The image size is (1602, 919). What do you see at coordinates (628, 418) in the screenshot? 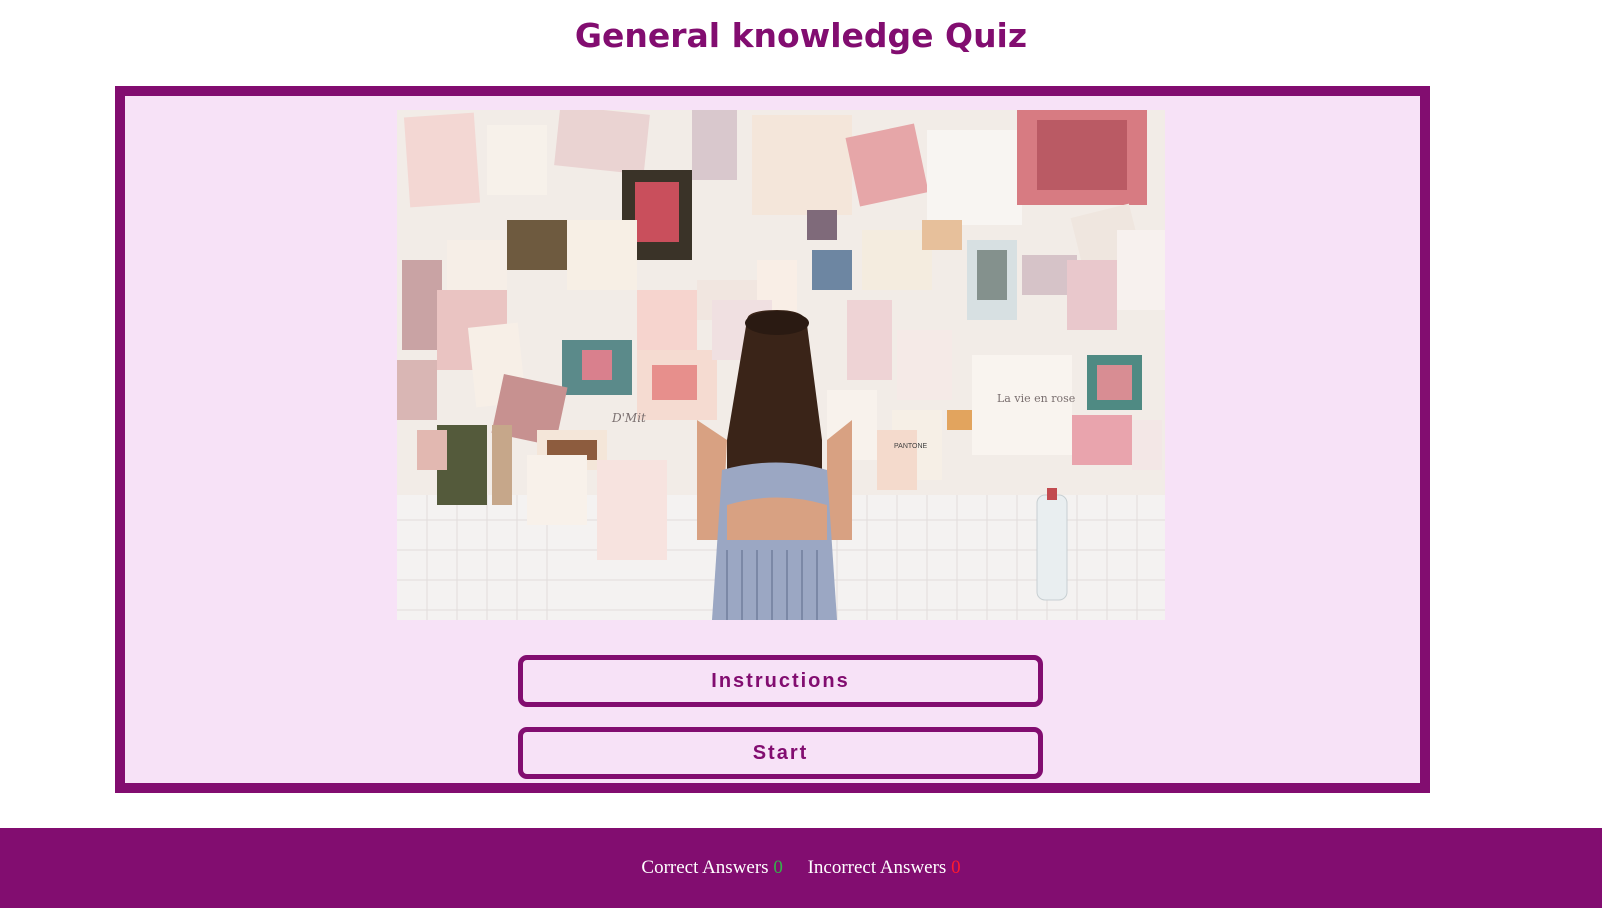
I see `svg-text: D'Mit` at bounding box center [628, 418].